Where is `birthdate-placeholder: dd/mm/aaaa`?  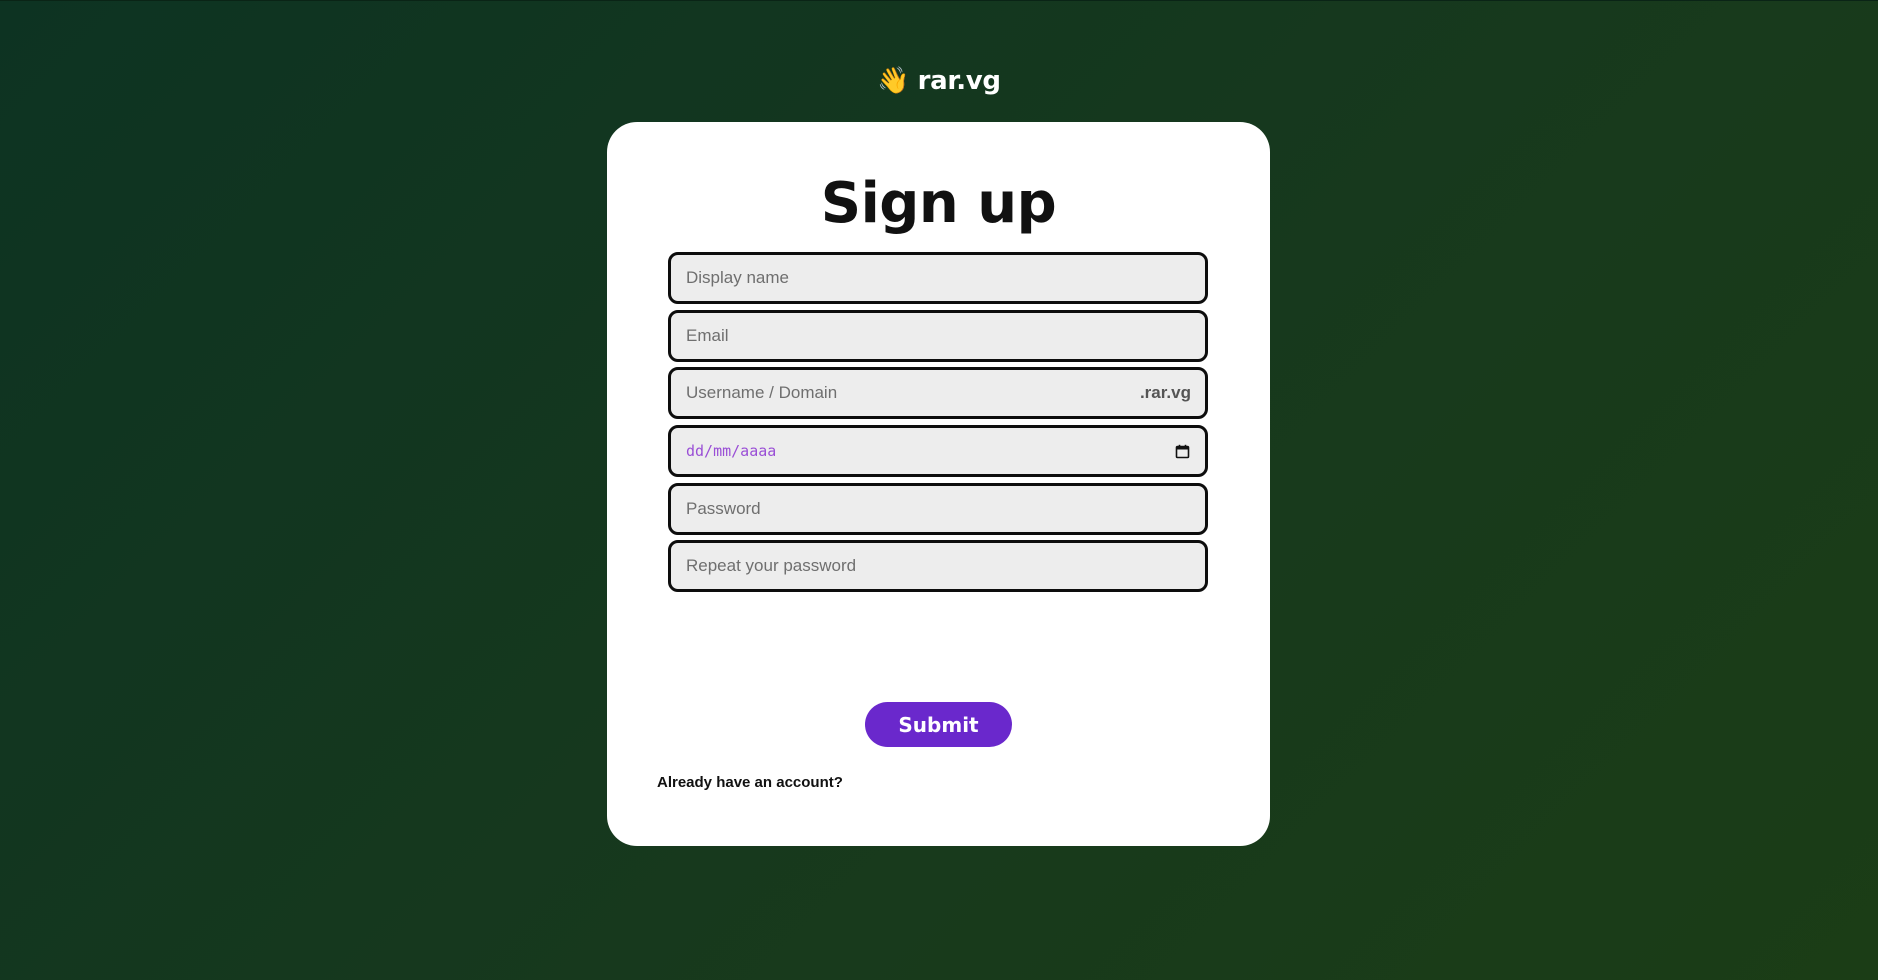 birthdate-placeholder: dd/mm/aaaa is located at coordinates (731, 451).